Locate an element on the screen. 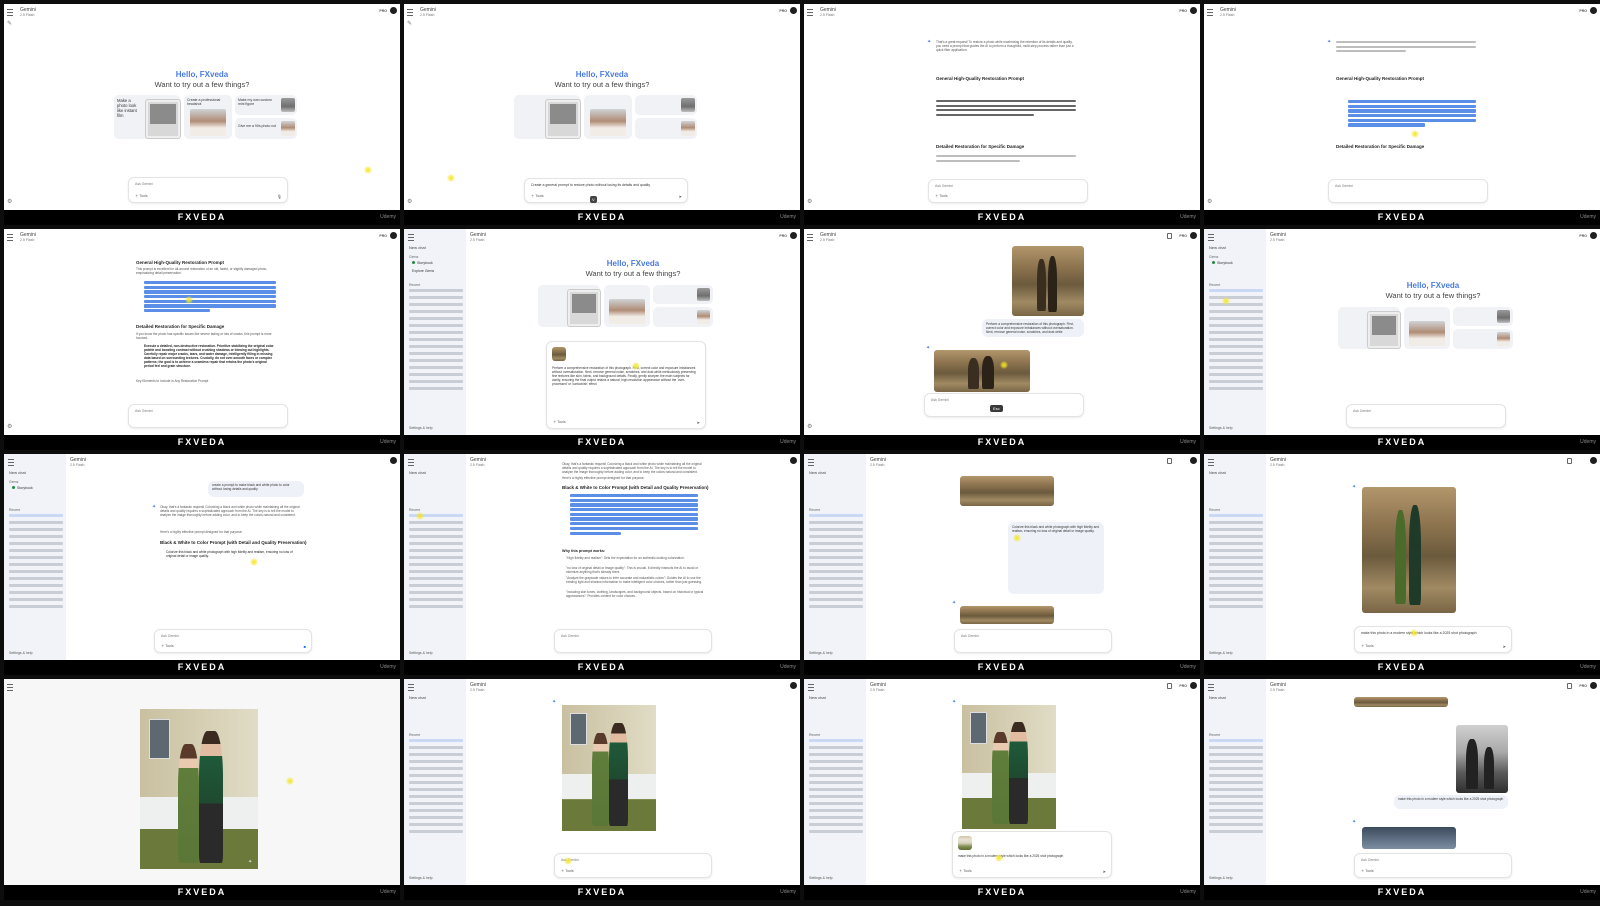 The height and width of the screenshot is (906, 1600). colorized-photo-large is located at coordinates (199, 789).